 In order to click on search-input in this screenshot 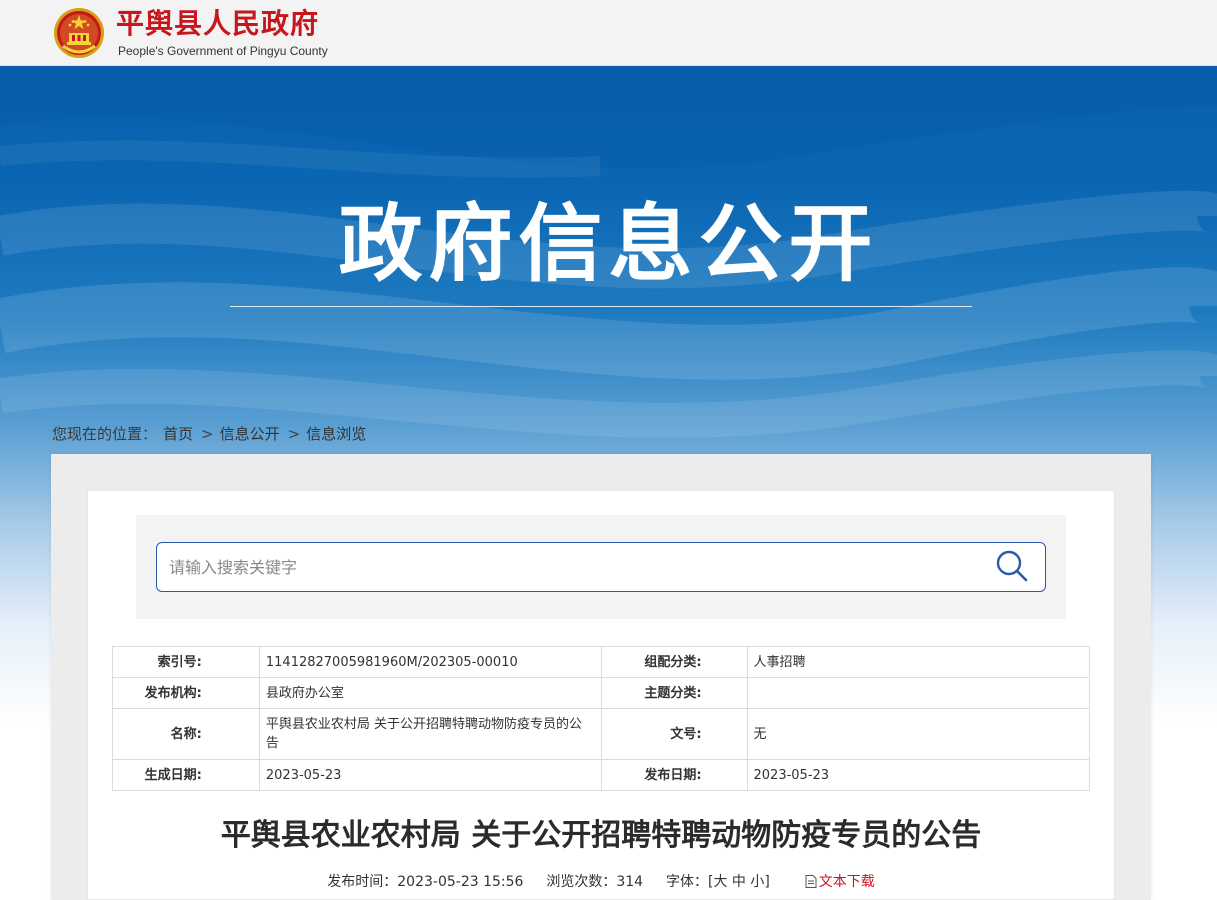, I will do `click(601, 567)`.